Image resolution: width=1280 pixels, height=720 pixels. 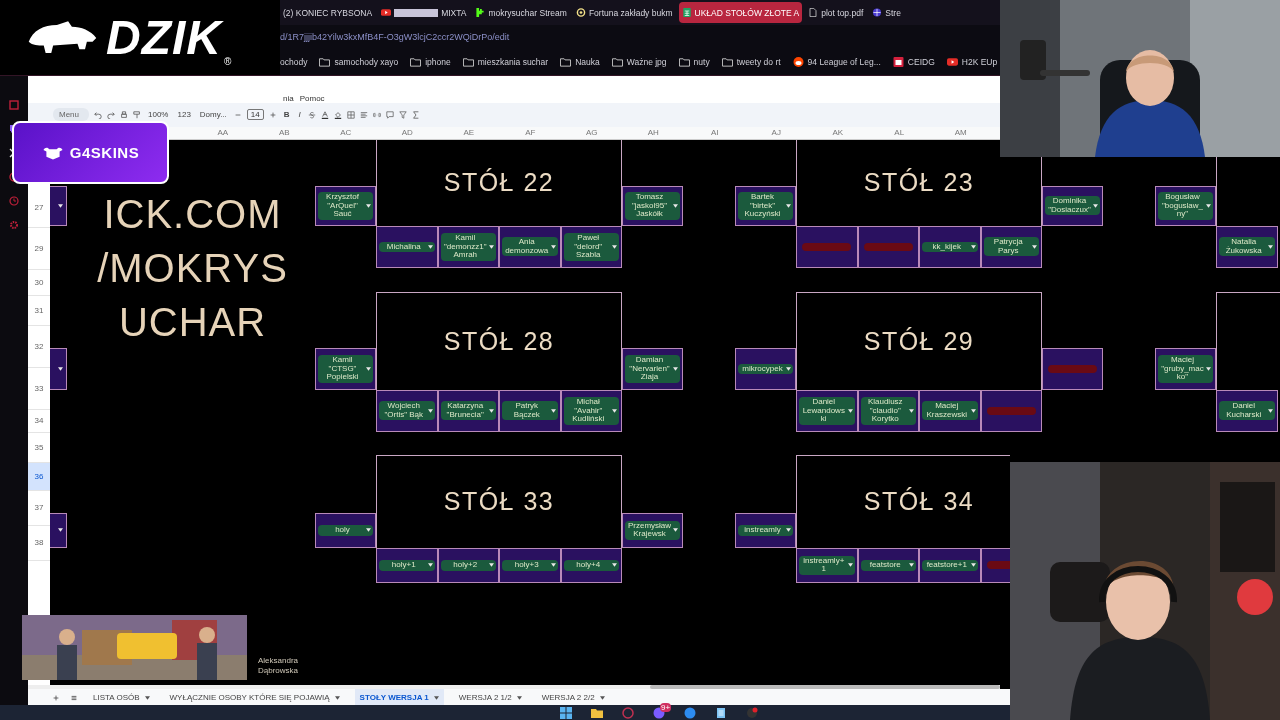 I want to click on column-header: AJ, so click(x=776, y=133).